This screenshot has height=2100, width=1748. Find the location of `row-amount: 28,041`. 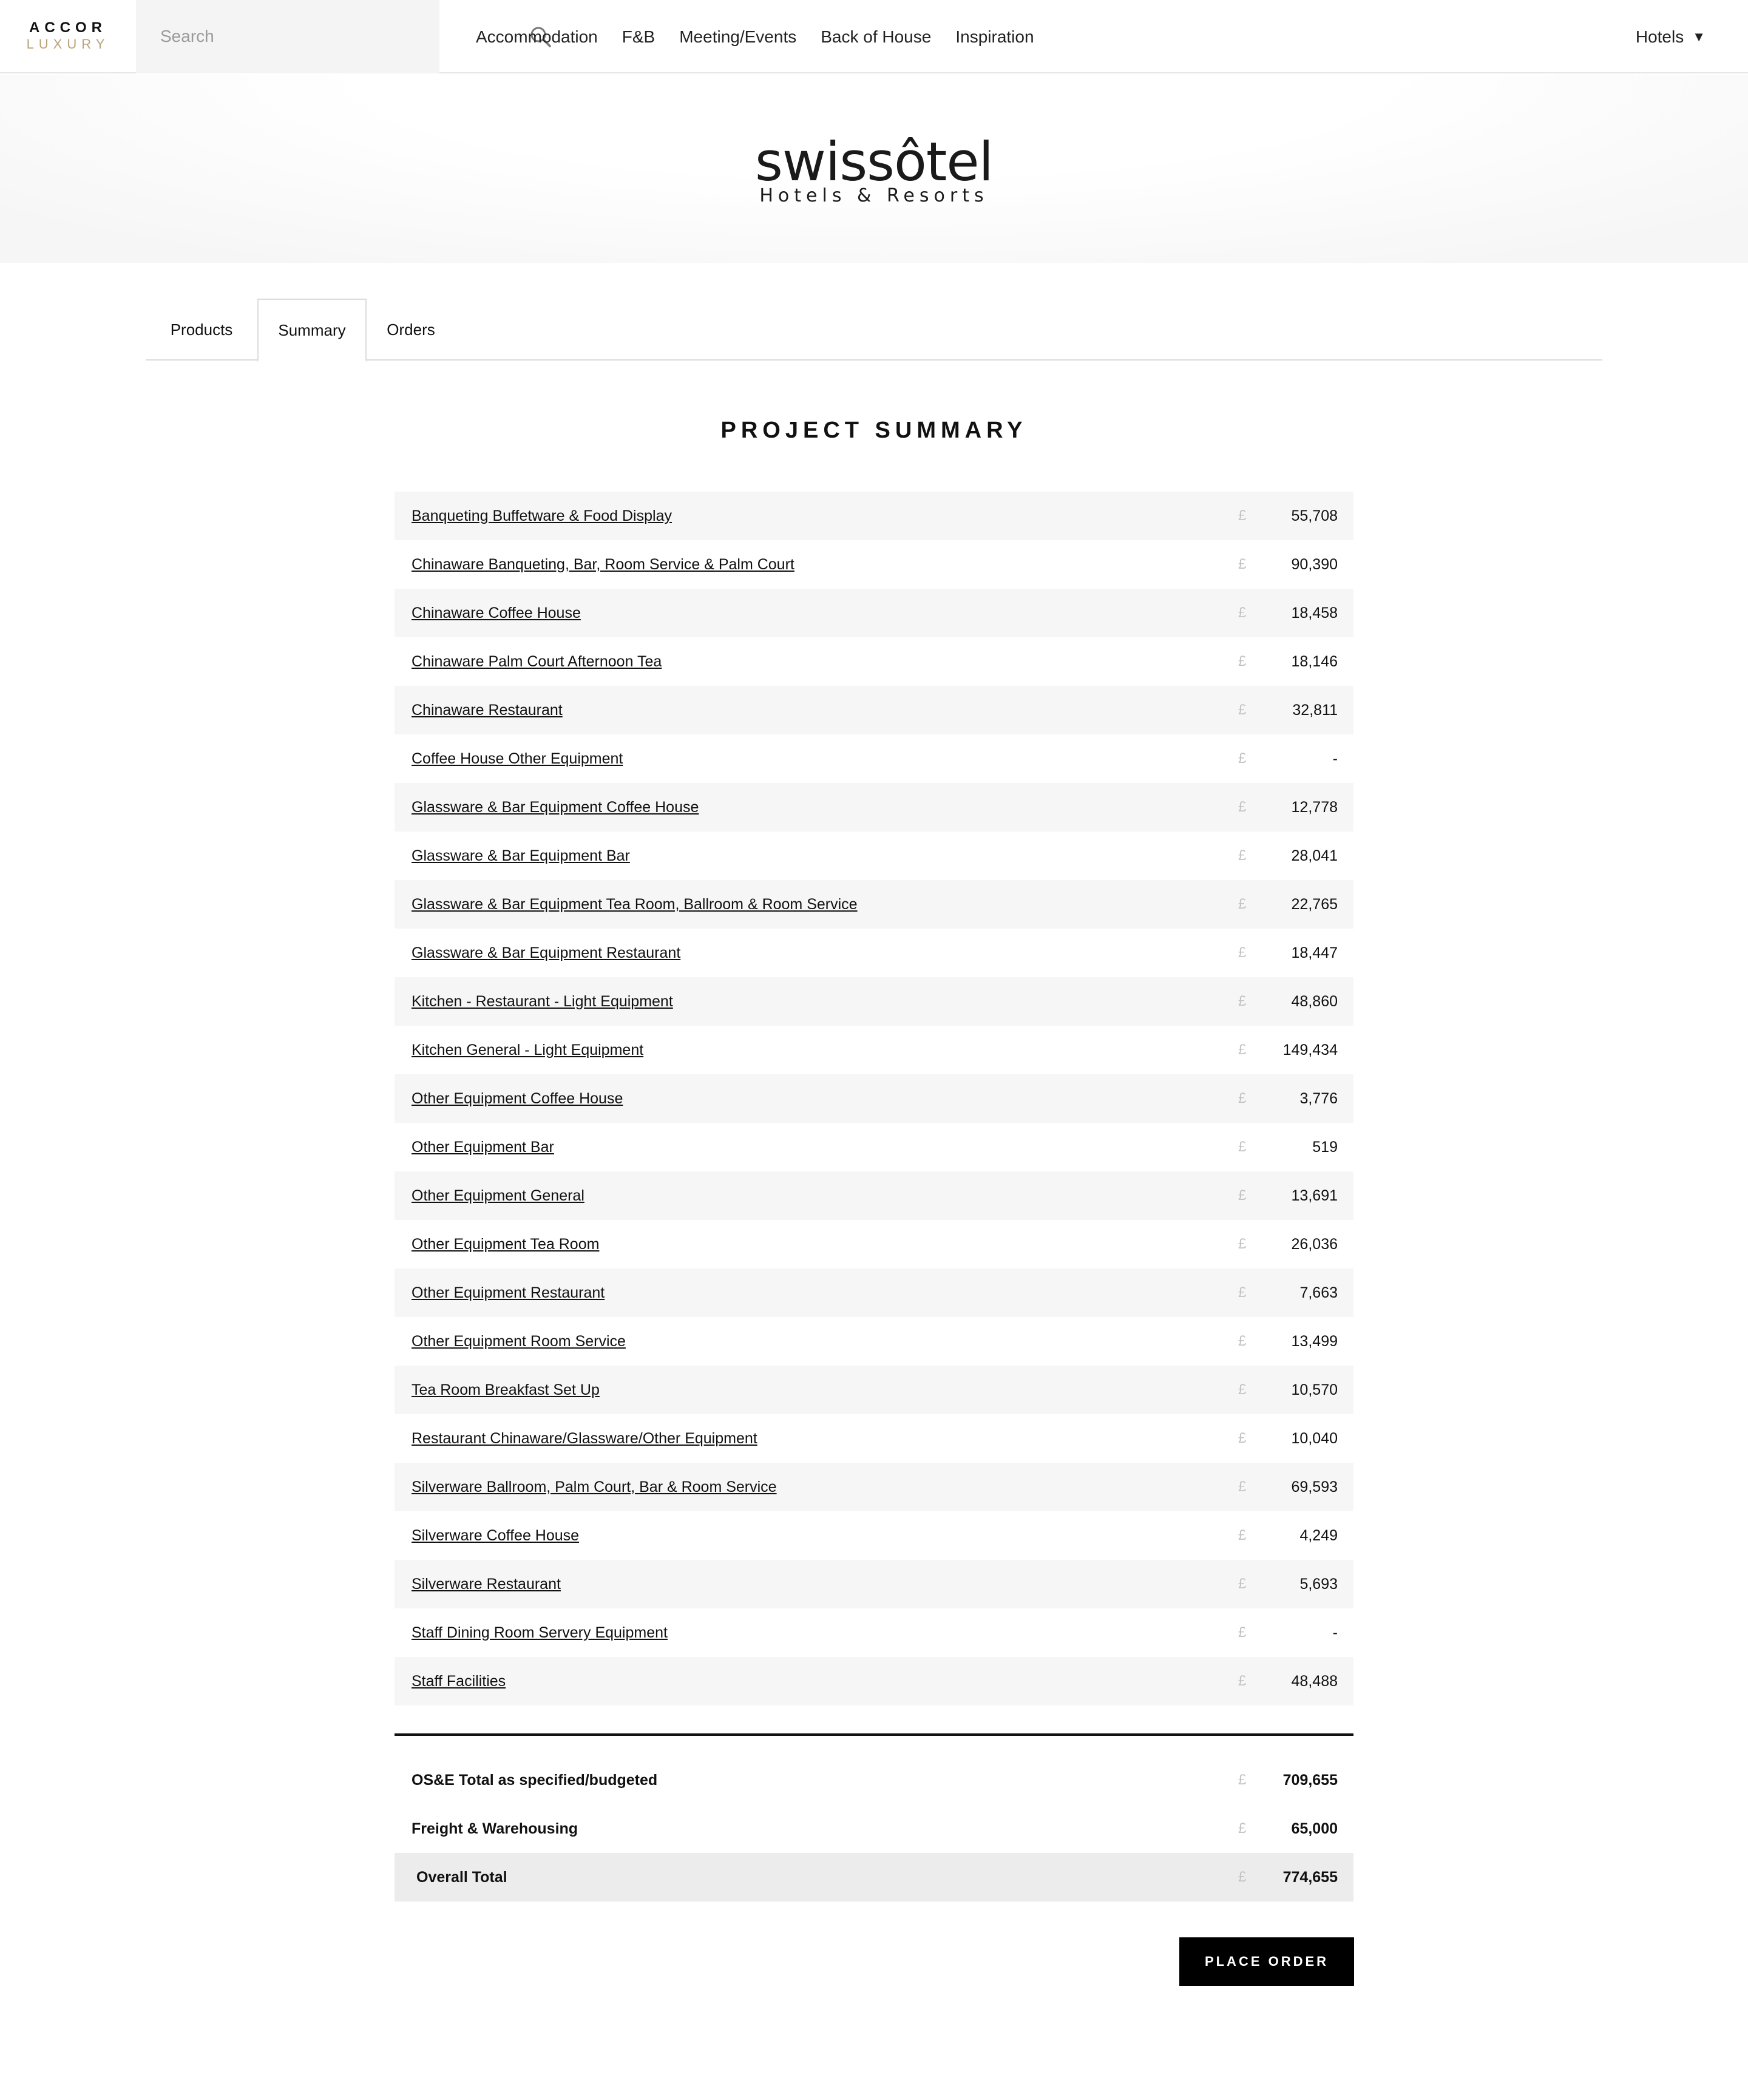

row-amount: 28,041 is located at coordinates (1314, 855).